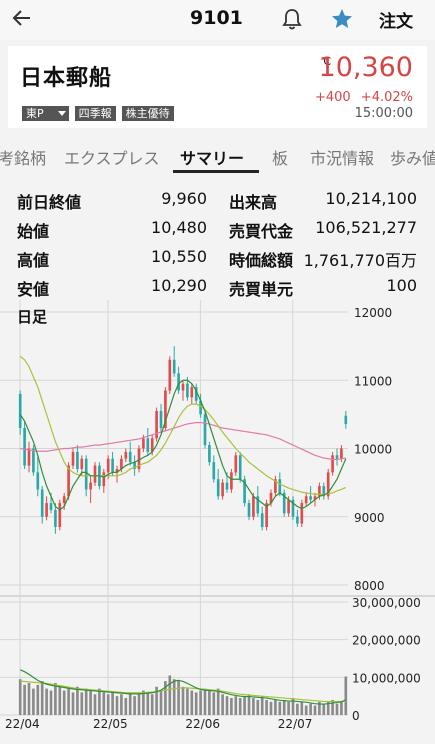 The width and height of the screenshot is (435, 744). I want to click on market-label: 東P, so click(35, 113).